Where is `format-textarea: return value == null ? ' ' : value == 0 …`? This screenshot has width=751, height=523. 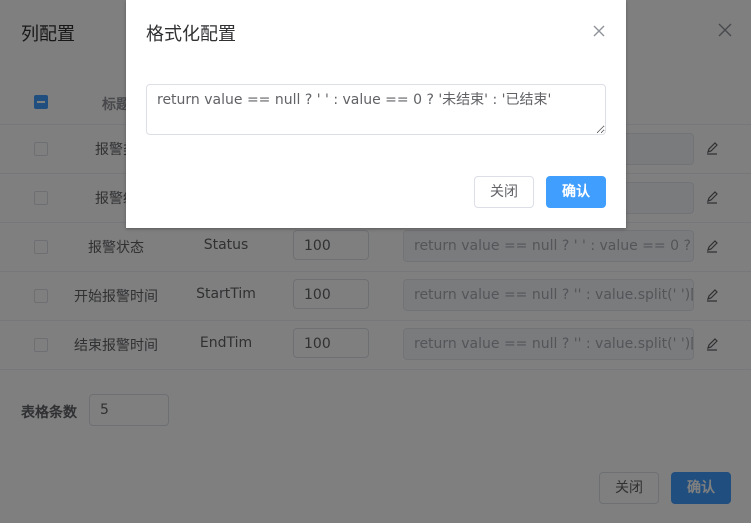
format-textarea: return value == null ? ' ' : value == 0 … is located at coordinates (376, 109).